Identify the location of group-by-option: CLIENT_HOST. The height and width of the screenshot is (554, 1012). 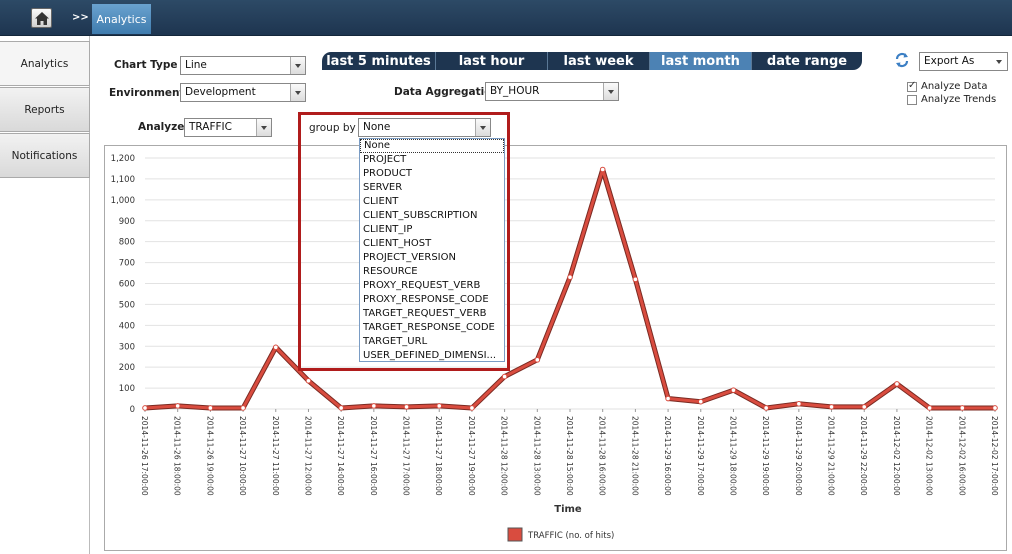
(432, 244).